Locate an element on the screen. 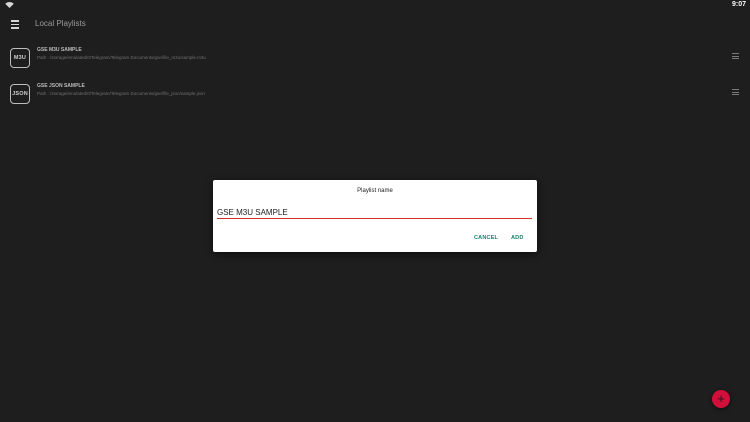 This screenshot has width=750, height=422. playlist-name-input is located at coordinates (374, 212).